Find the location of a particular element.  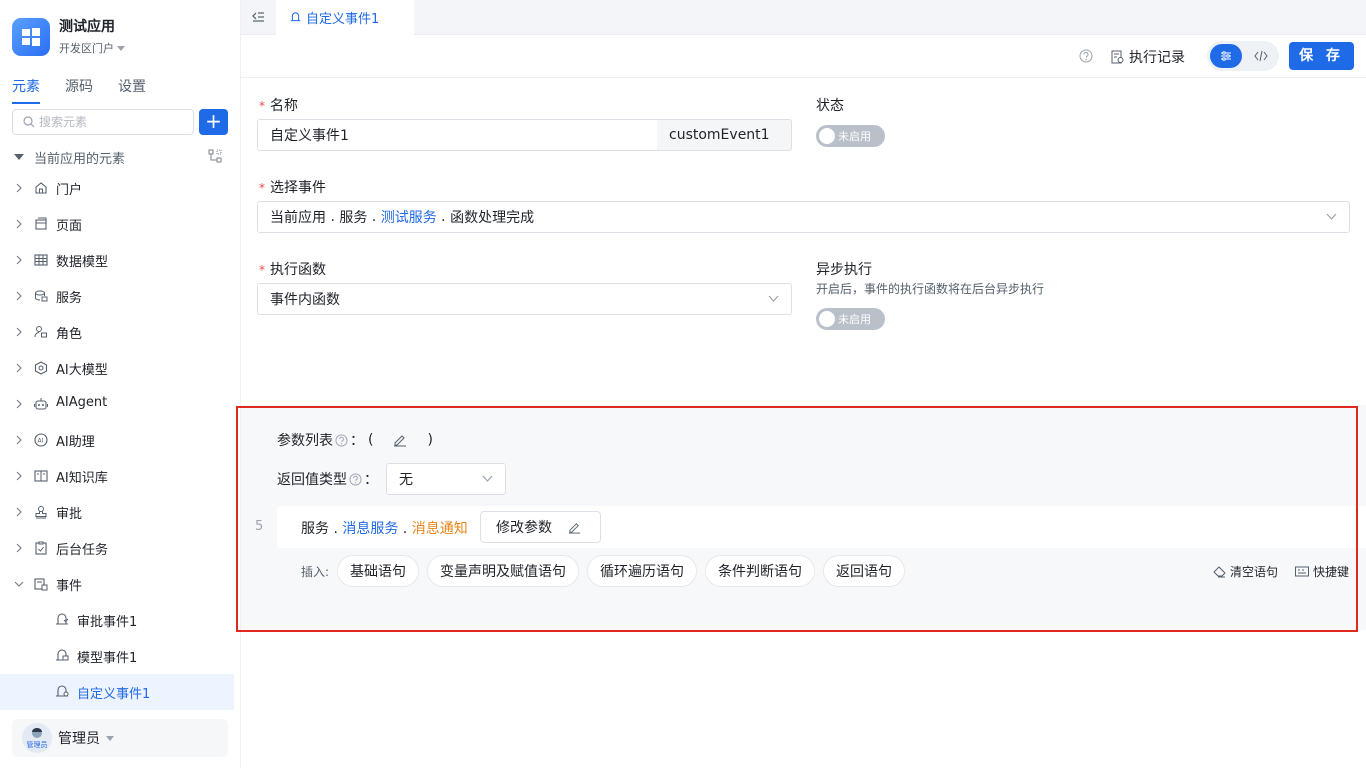

insert-toolbar: 插入: 基础语句 变量声明及赋值语句 循环遍历语句 条件判断语句 返回语句 is located at coordinates (607, 571).